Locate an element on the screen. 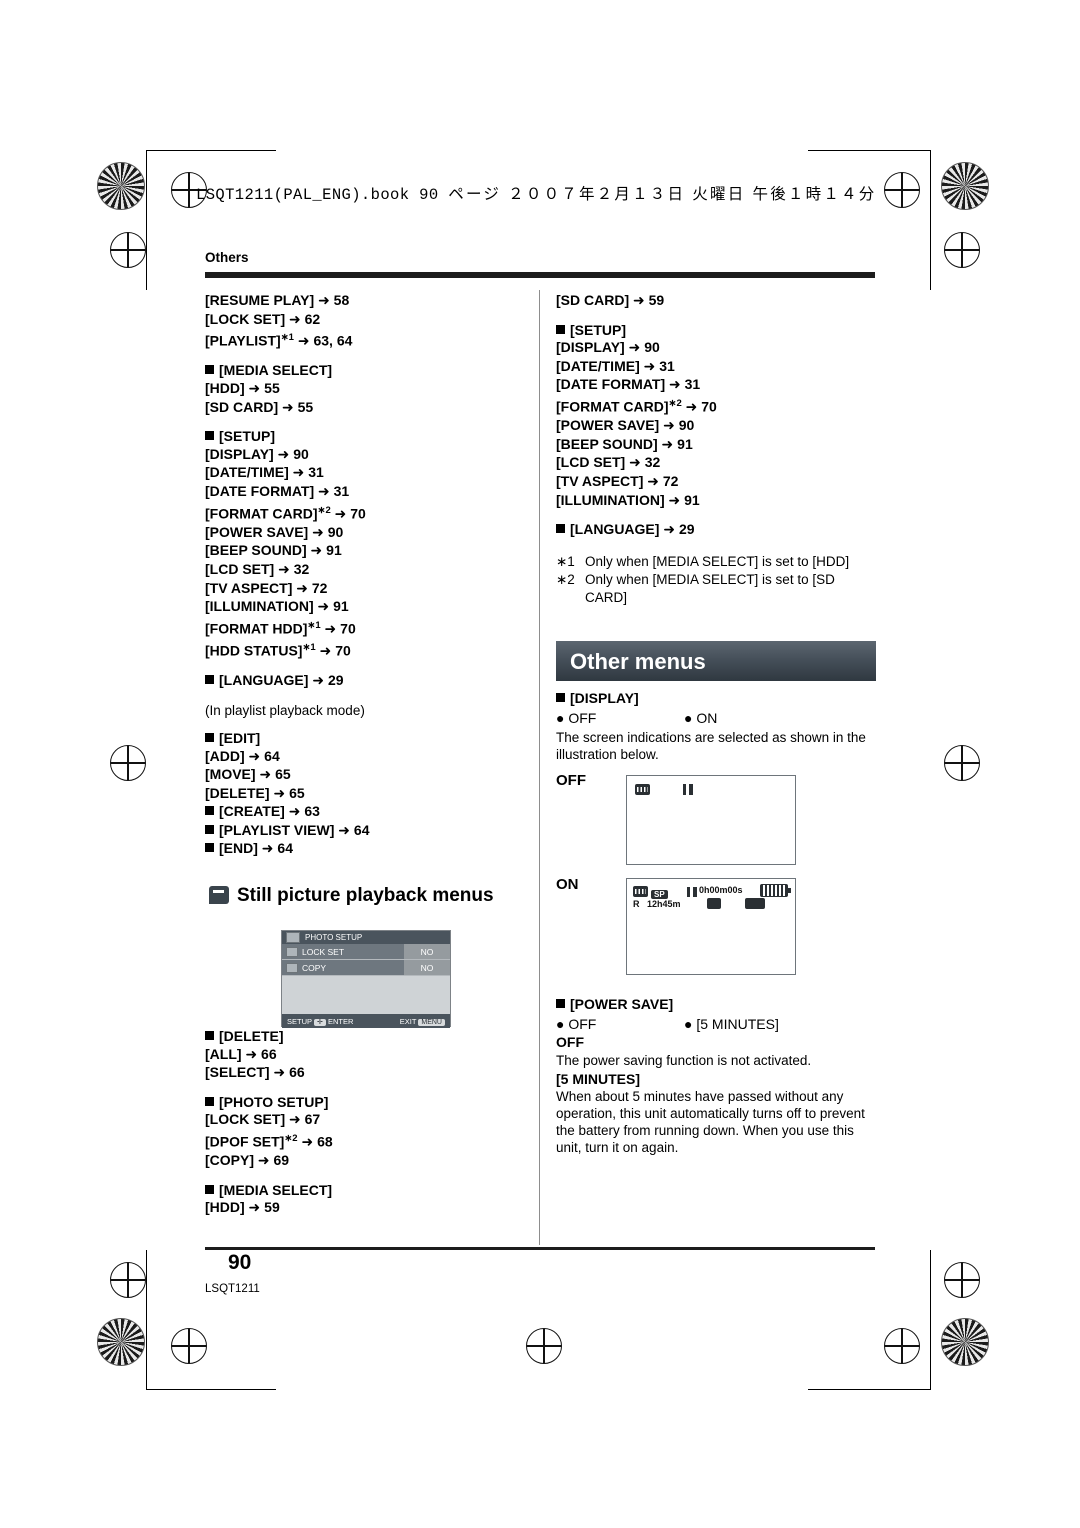  book-icon is located at coordinates (219, 895).